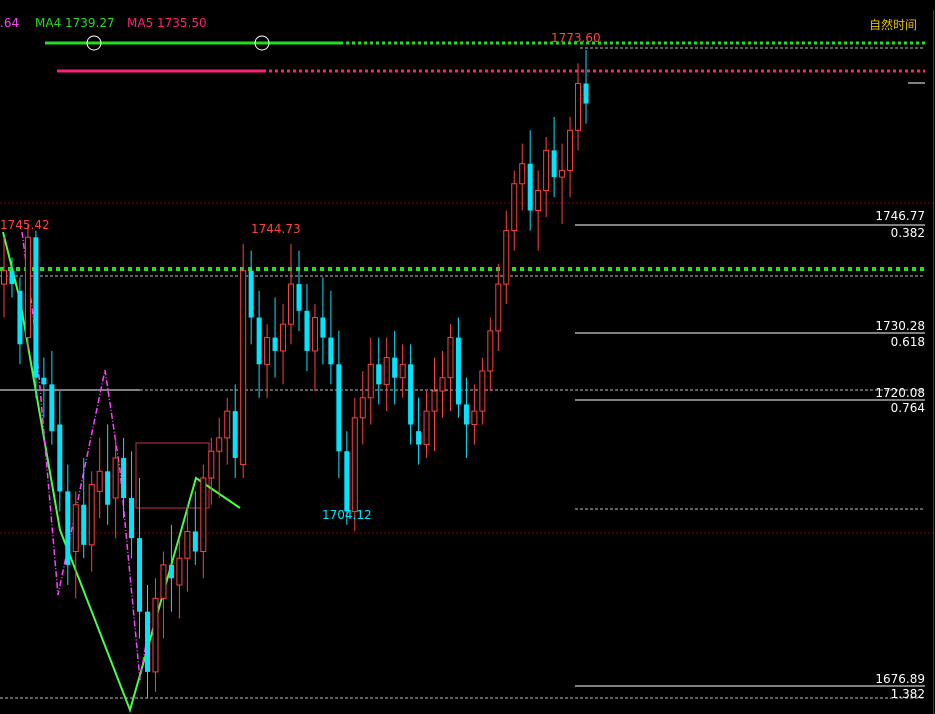  What do you see at coordinates (900, 393) in the screenshot?
I see `fib-price-0764: 1720.08` at bounding box center [900, 393].